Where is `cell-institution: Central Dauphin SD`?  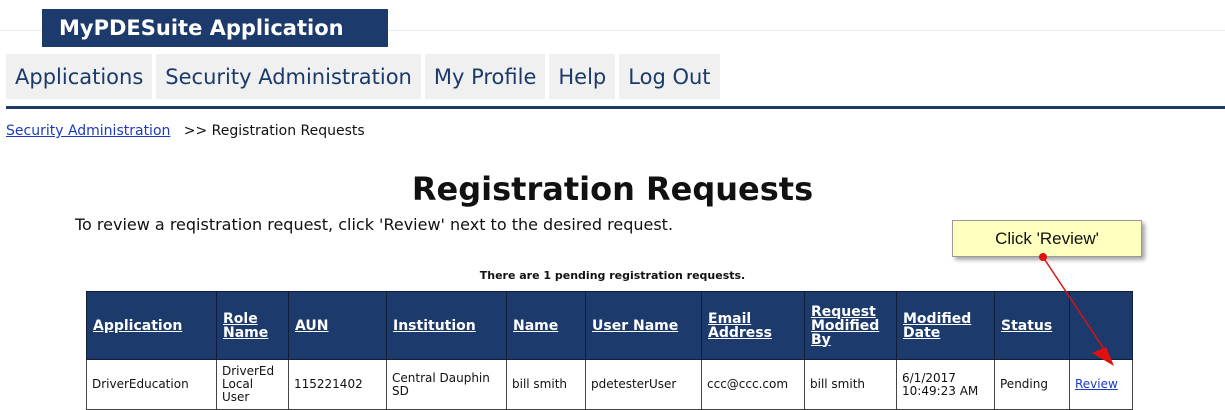 cell-institution: Central Dauphin SD is located at coordinates (446, 384).